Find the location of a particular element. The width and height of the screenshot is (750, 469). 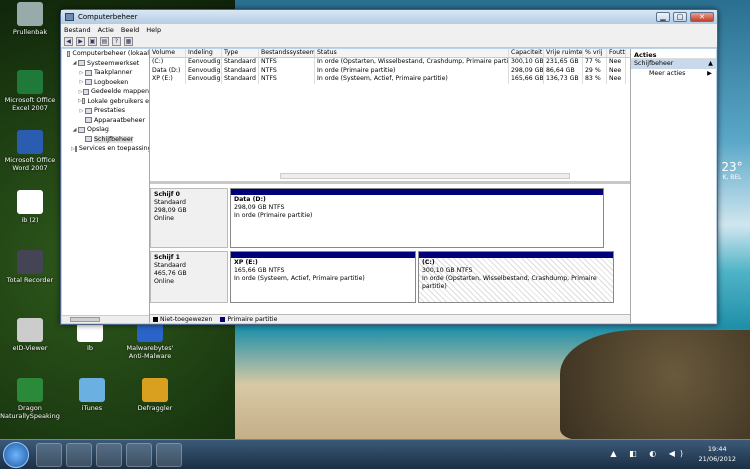

desktop-icon: Defraggler is located at coordinates (155, 395).